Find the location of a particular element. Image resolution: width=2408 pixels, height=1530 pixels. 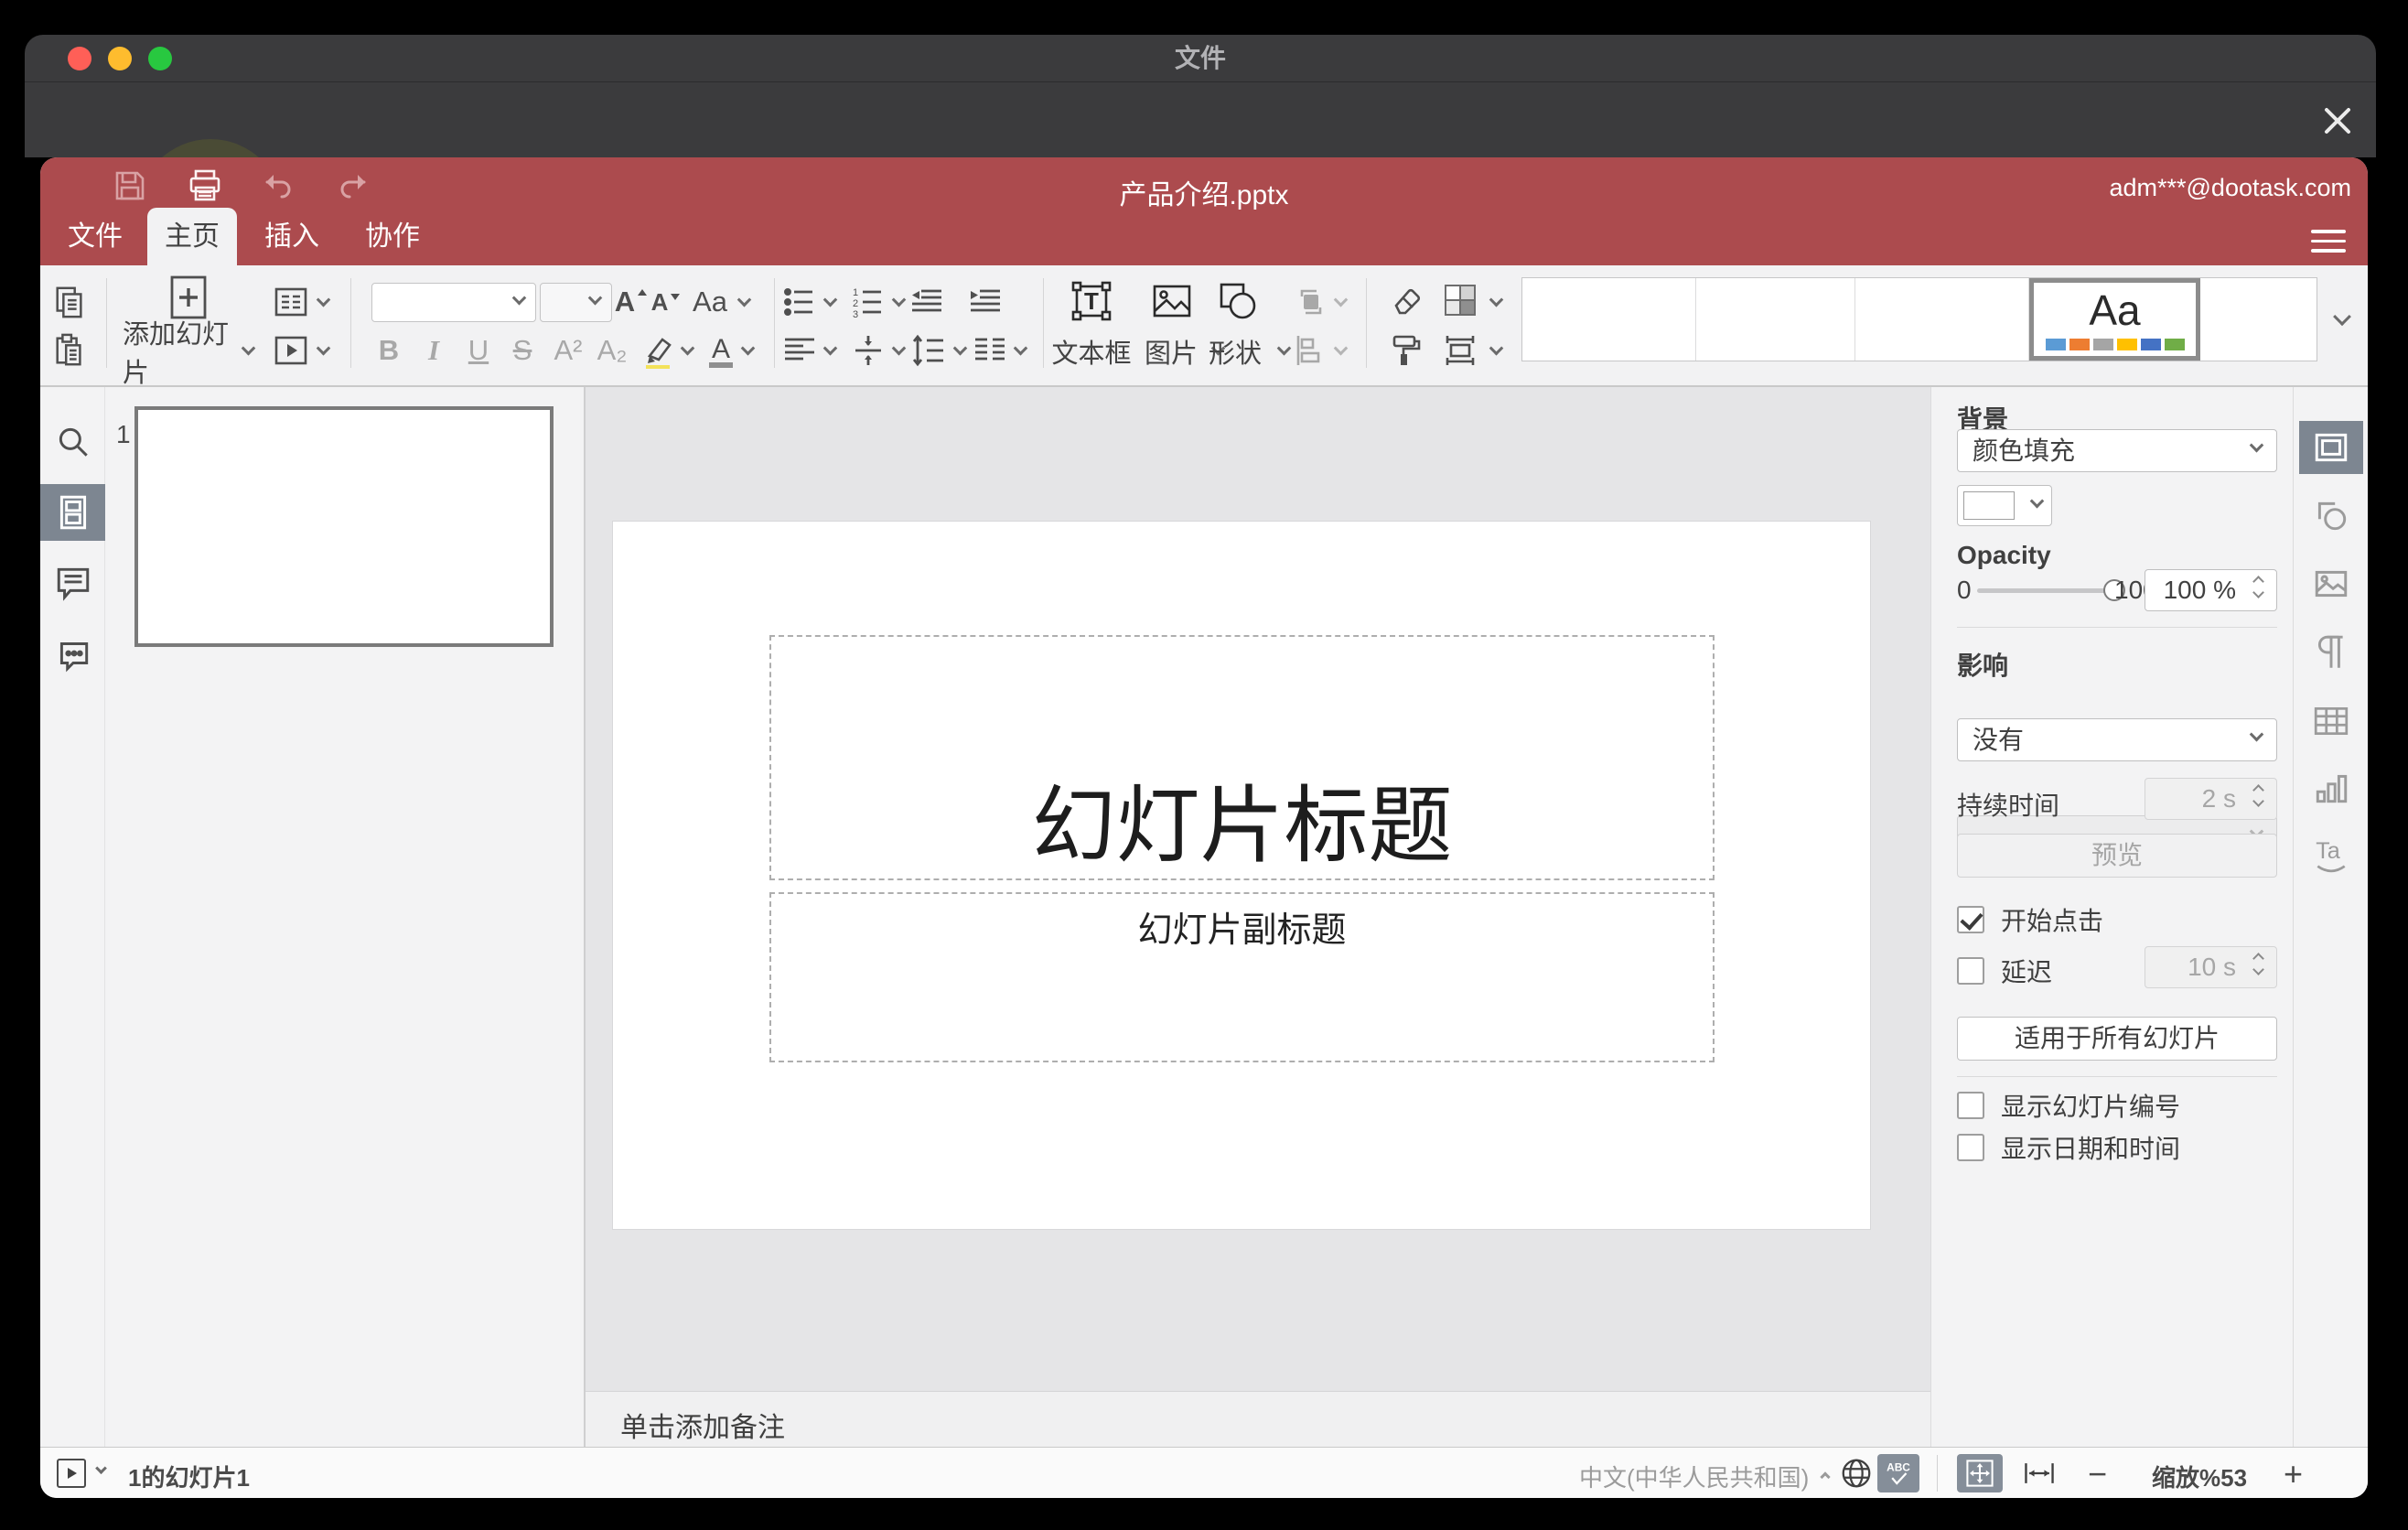

bullets-icon is located at coordinates (799, 302).